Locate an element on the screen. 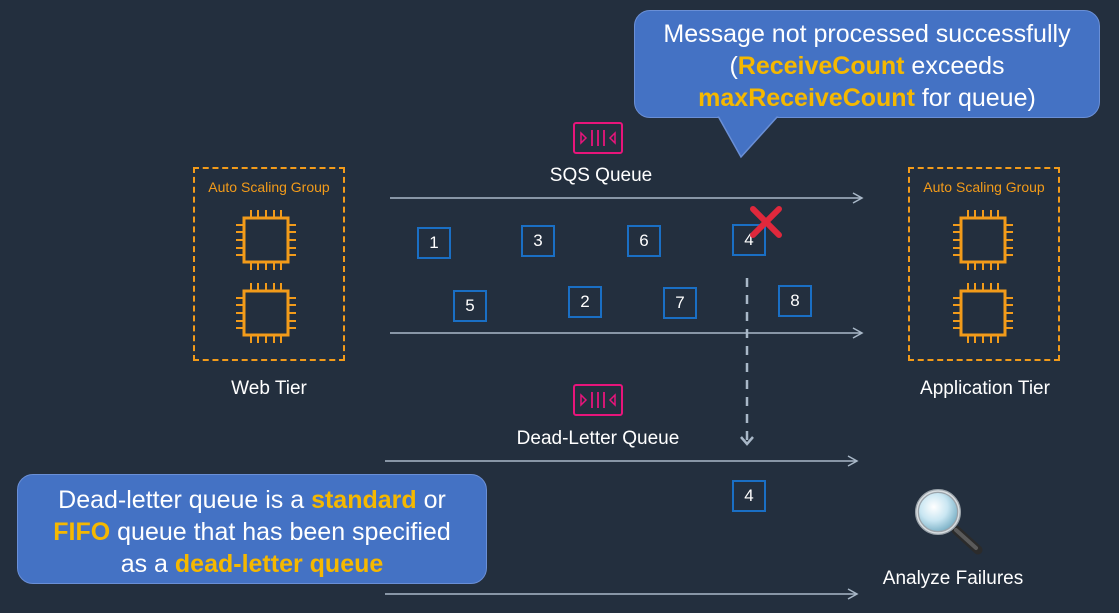 The width and height of the screenshot is (1119, 613). analyze-failures-label: Analyze Failures is located at coordinates (953, 578).